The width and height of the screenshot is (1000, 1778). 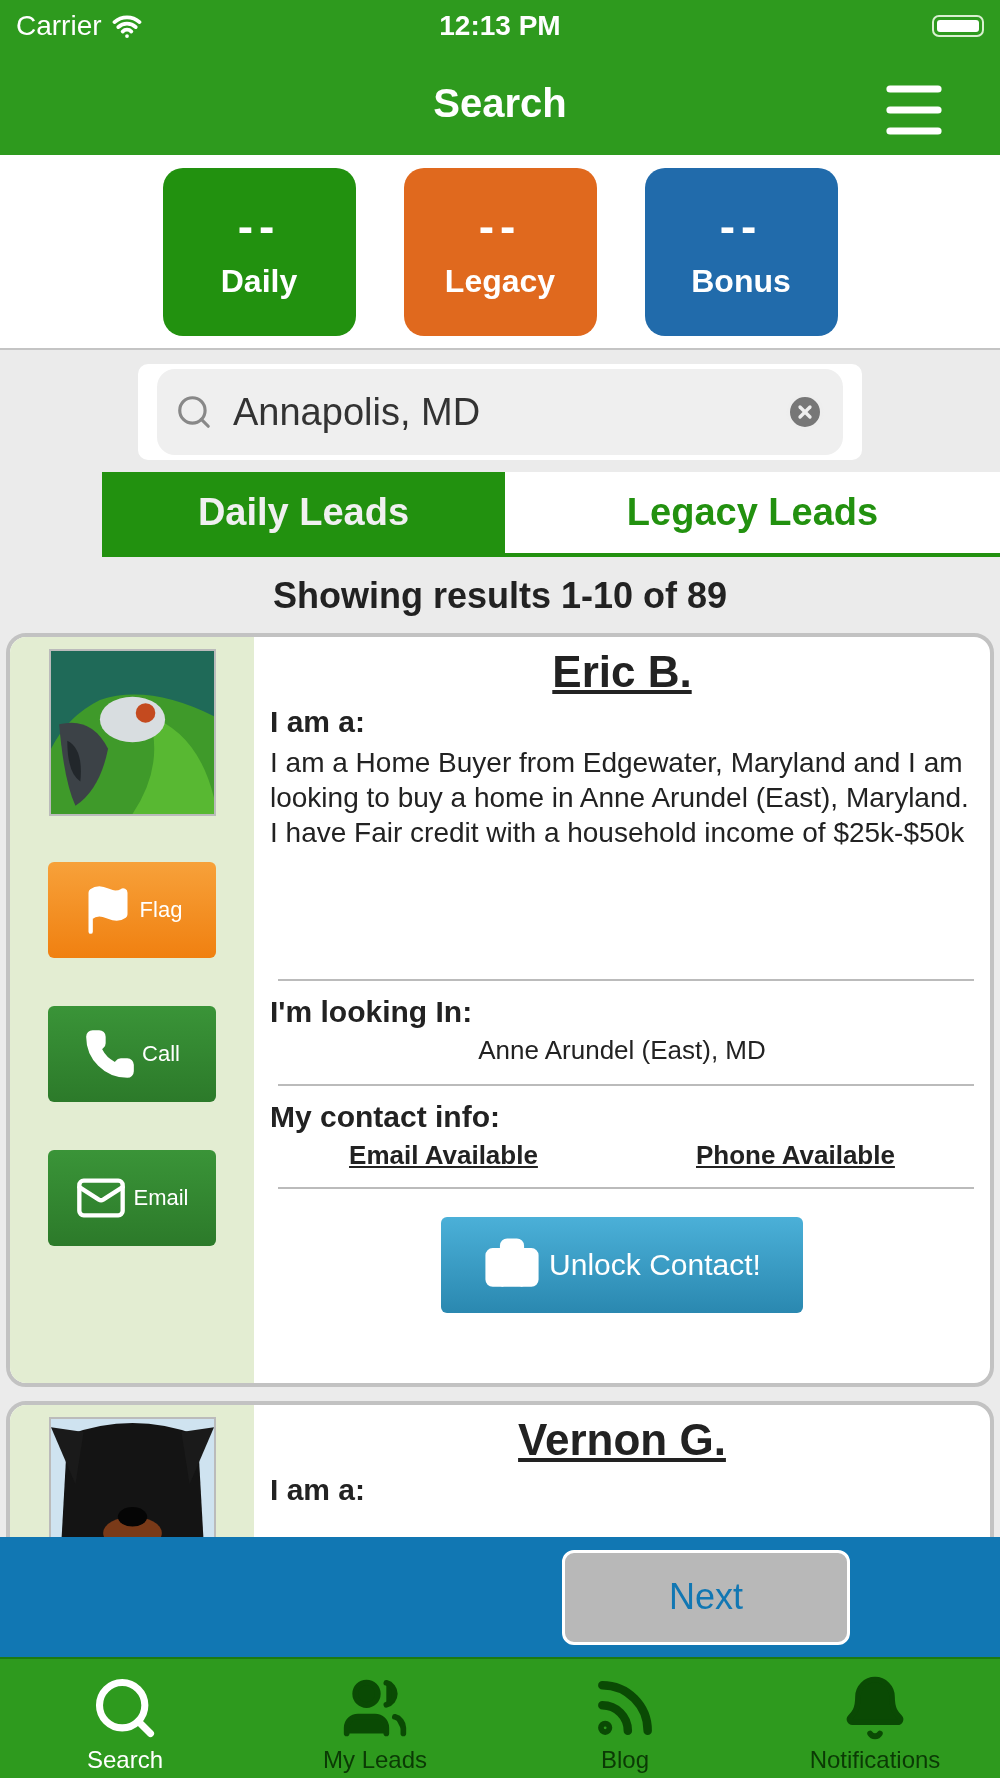 What do you see at coordinates (875, 1718) in the screenshot?
I see `tab-bar-item: Notifications` at bounding box center [875, 1718].